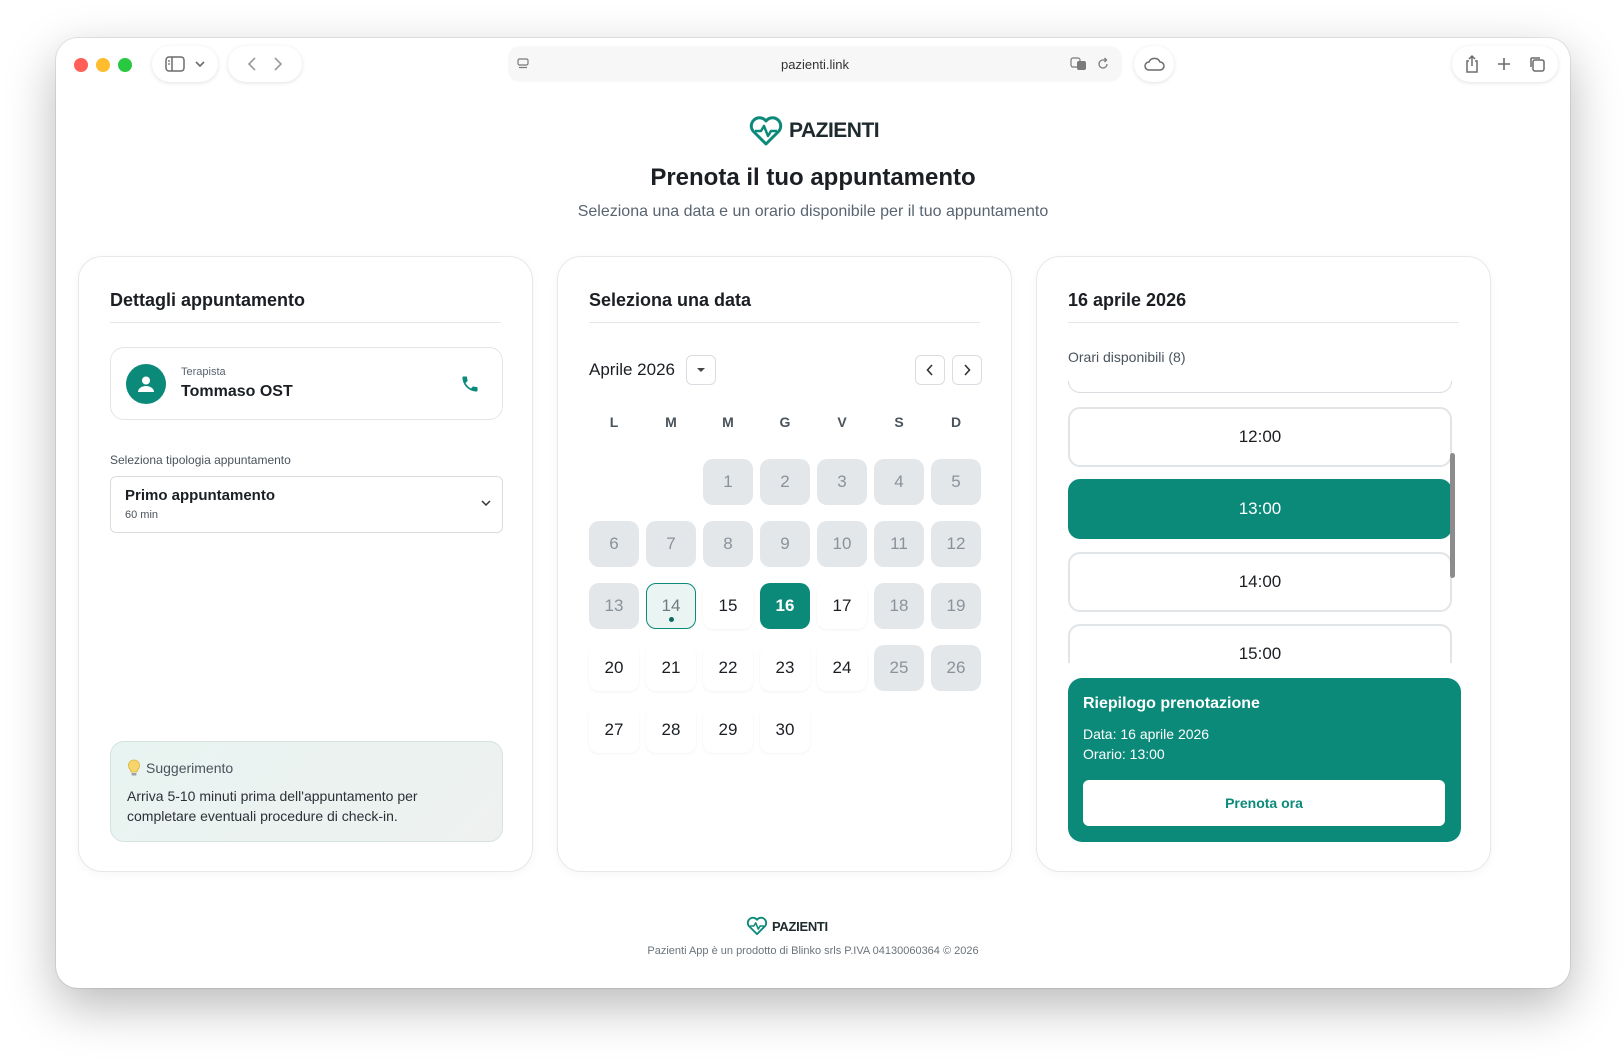 The width and height of the screenshot is (1624, 1061). Describe the element at coordinates (1260, 437) in the screenshot. I see `time-slot: 12:00` at that location.